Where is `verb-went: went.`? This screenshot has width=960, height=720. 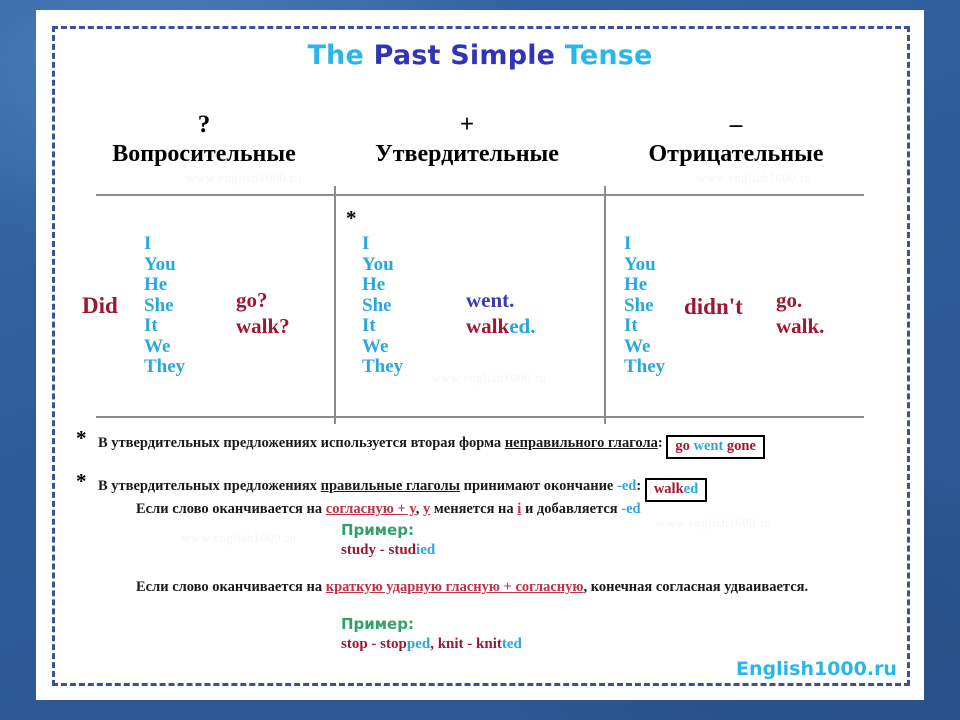 verb-went: went. is located at coordinates (490, 300).